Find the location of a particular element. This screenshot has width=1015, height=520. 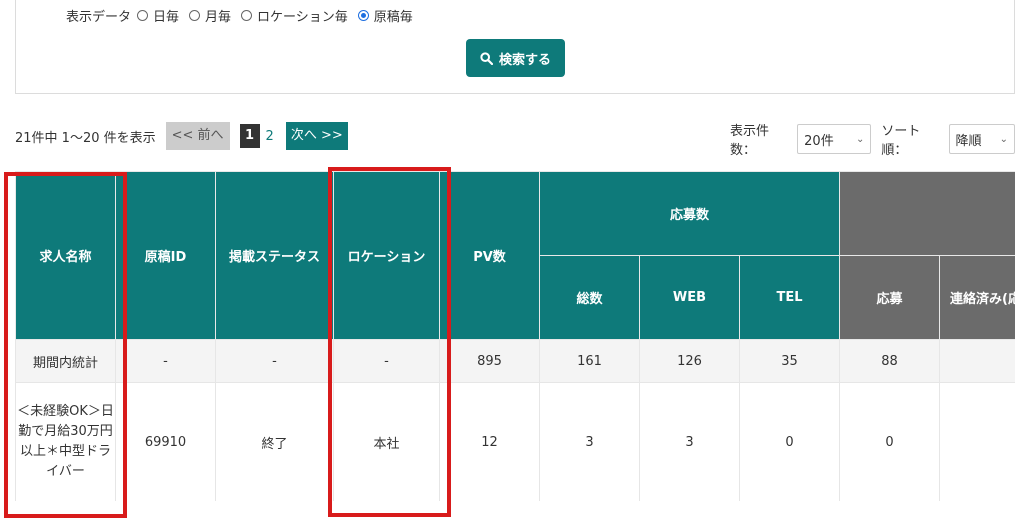

stats-draft-id: - is located at coordinates (165, 361).